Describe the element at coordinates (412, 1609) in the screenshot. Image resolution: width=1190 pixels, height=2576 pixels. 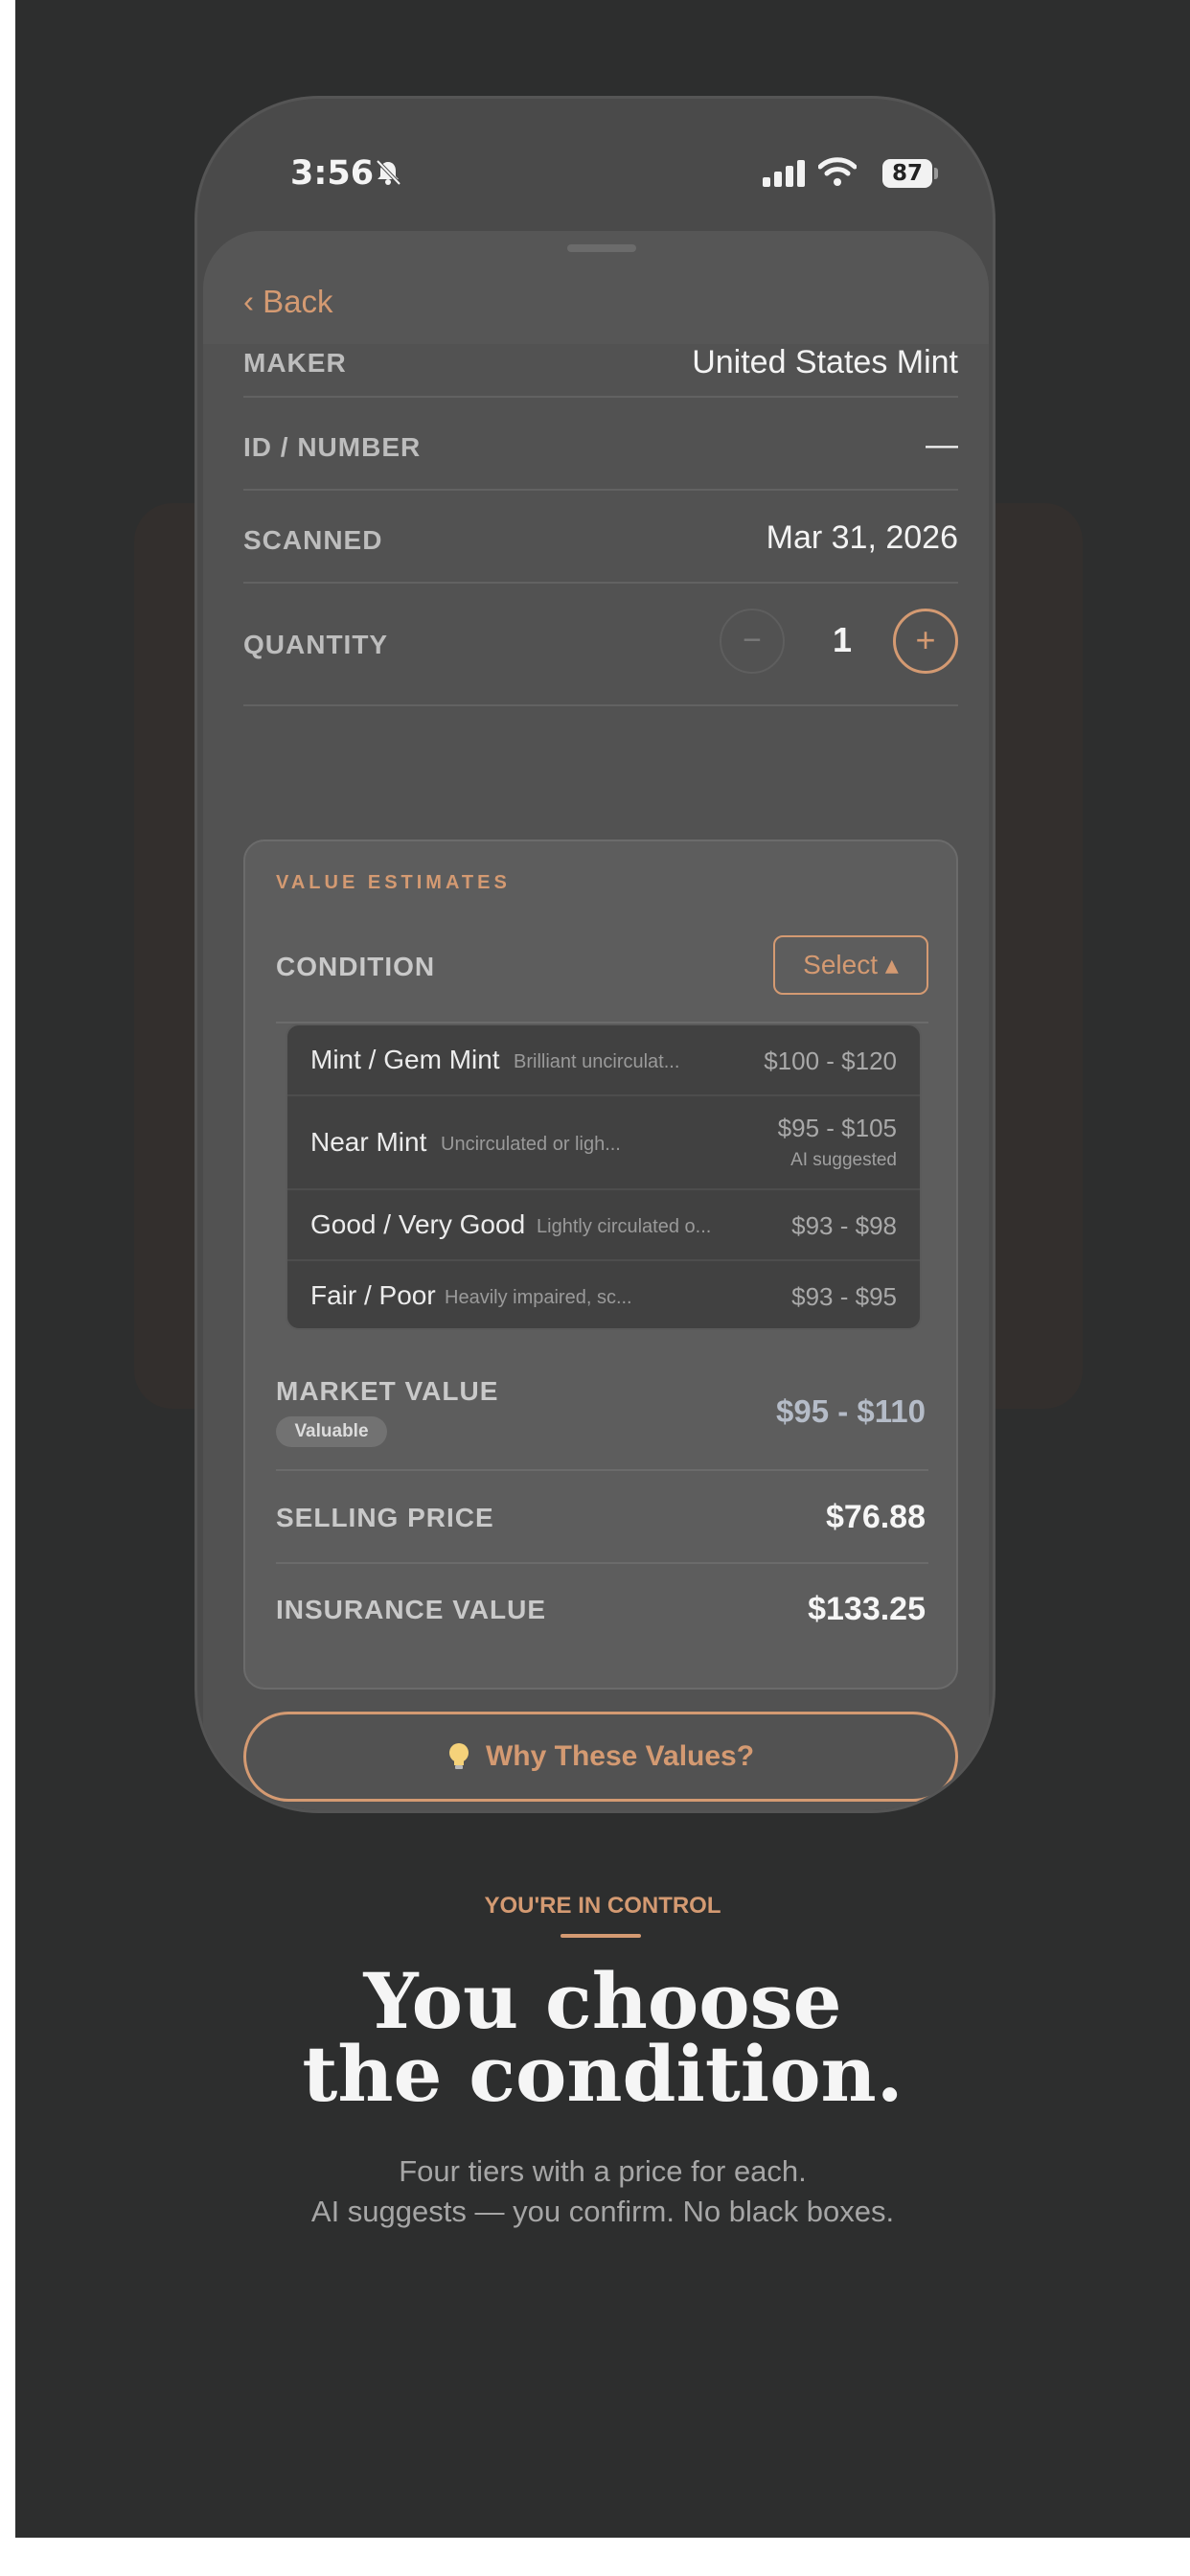
I see `insurance-value-label: INSURANCE VALUE` at that location.